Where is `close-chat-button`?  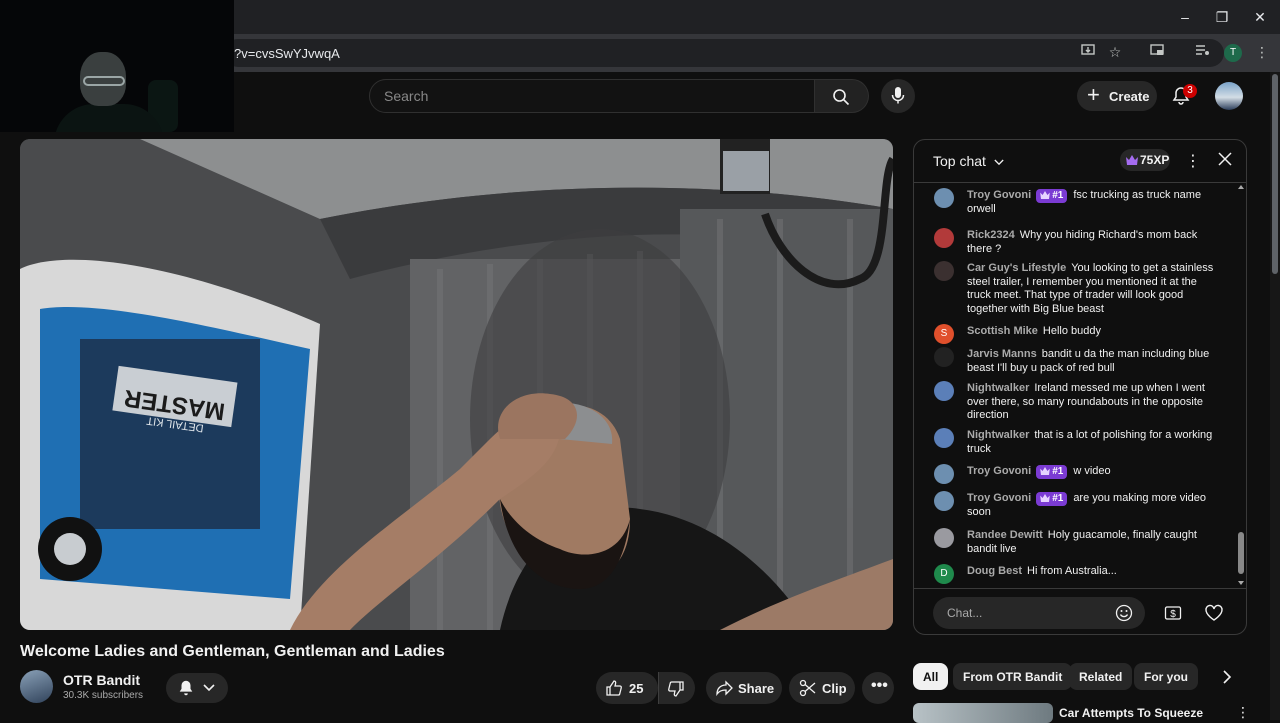 close-chat-button is located at coordinates (1225, 160).